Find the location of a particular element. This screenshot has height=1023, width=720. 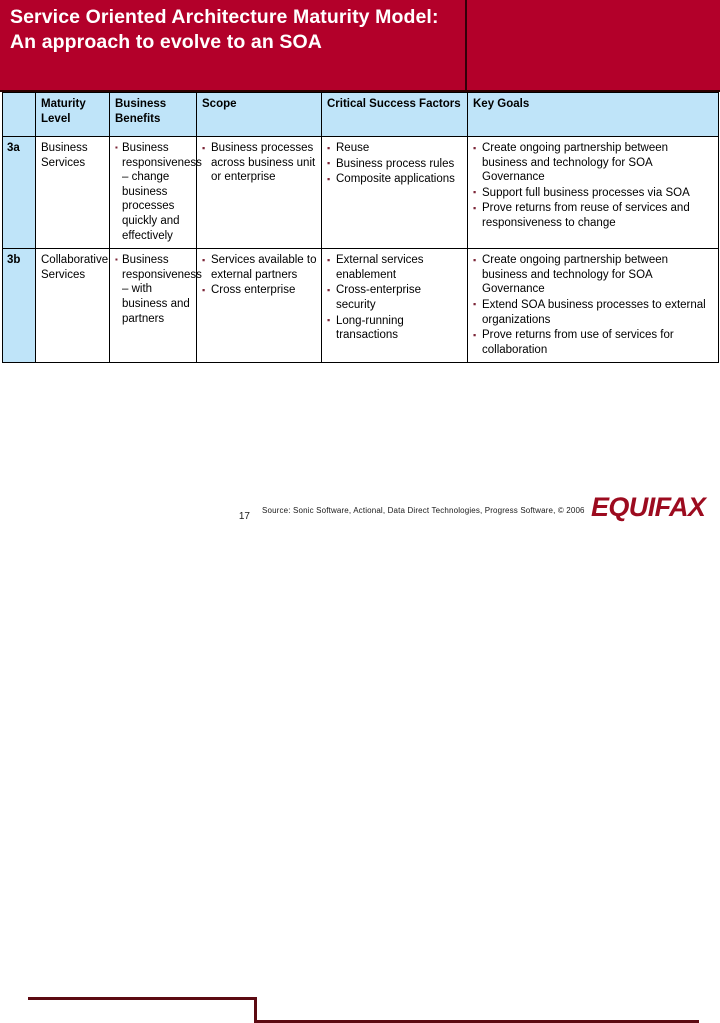

equifax-logo: EQUIFAX is located at coordinates (648, 507).